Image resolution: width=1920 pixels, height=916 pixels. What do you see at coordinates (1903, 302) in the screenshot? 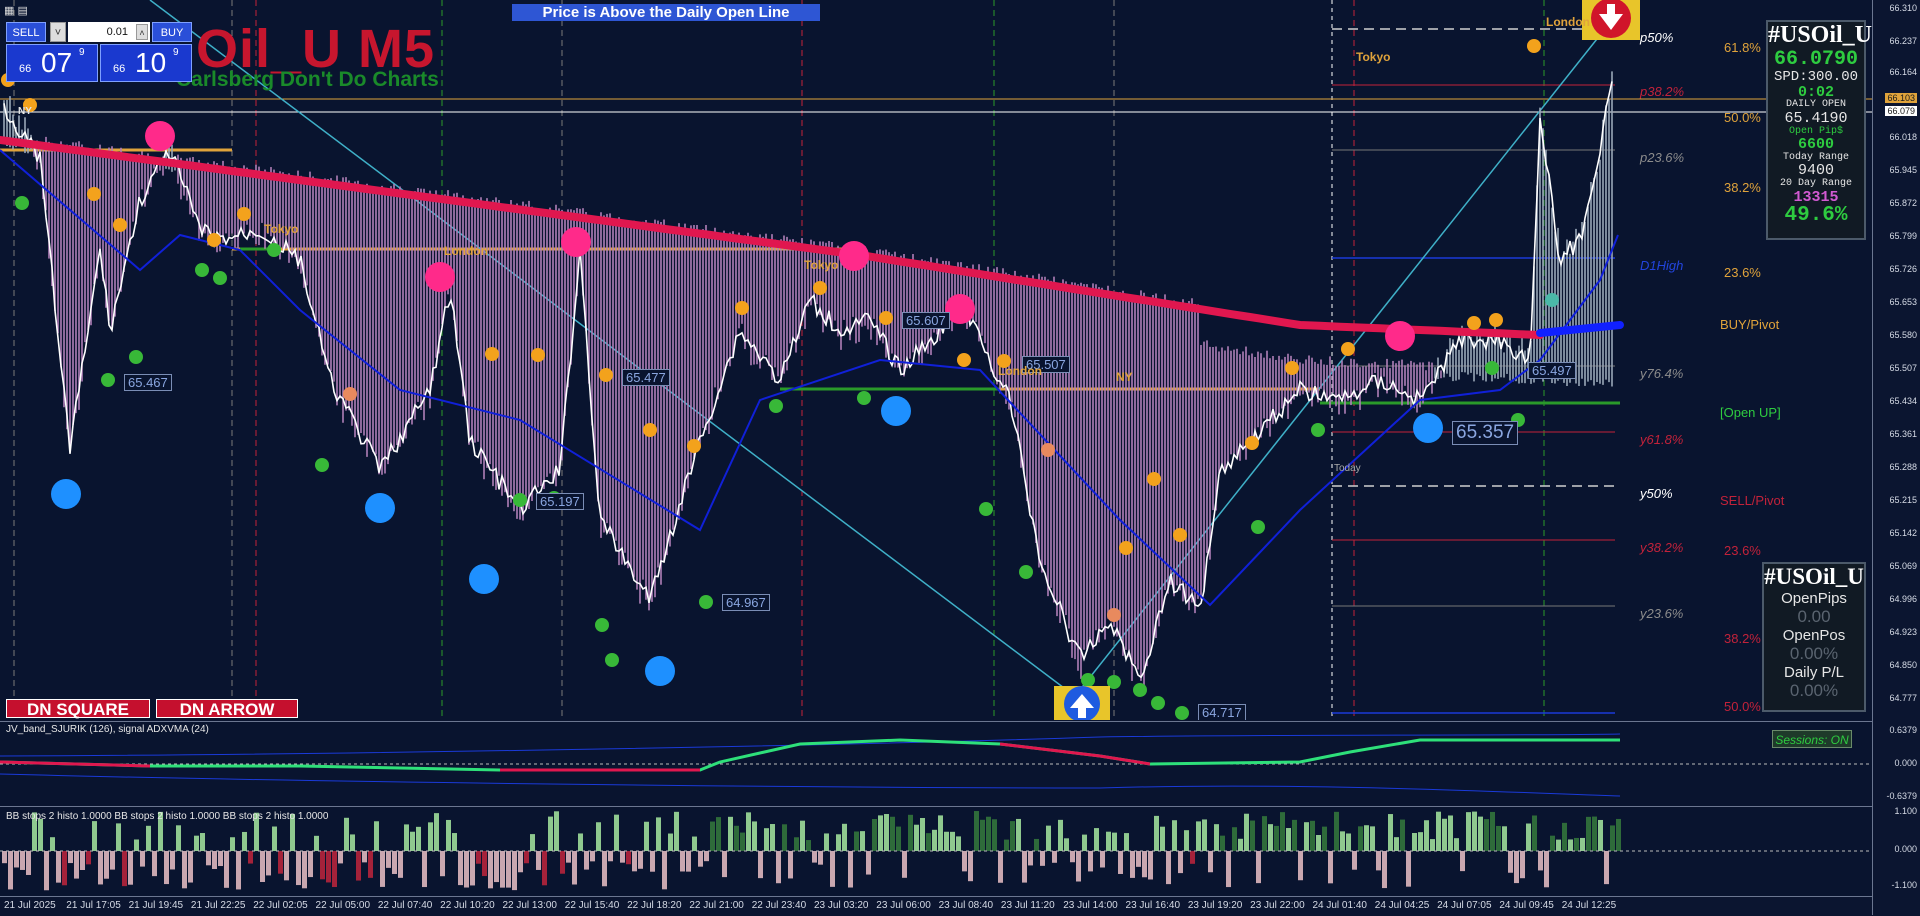
I see `price-tick: 65.653` at bounding box center [1903, 302].